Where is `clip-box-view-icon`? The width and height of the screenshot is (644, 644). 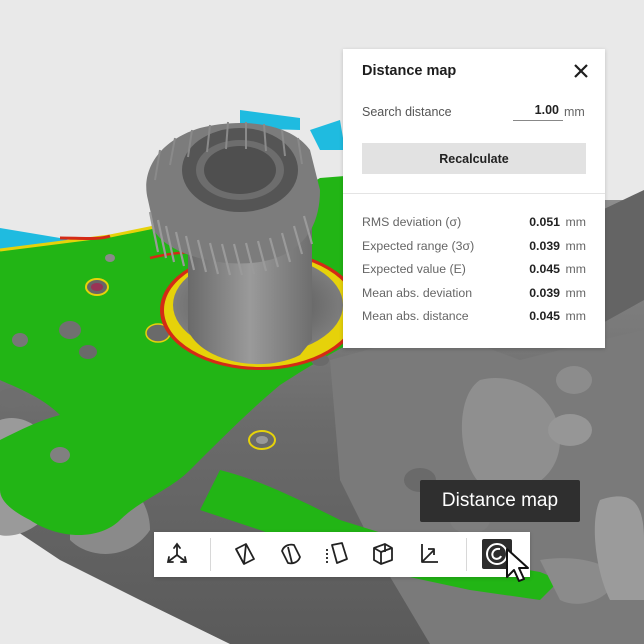
clip-box-view-icon is located at coordinates (429, 554).